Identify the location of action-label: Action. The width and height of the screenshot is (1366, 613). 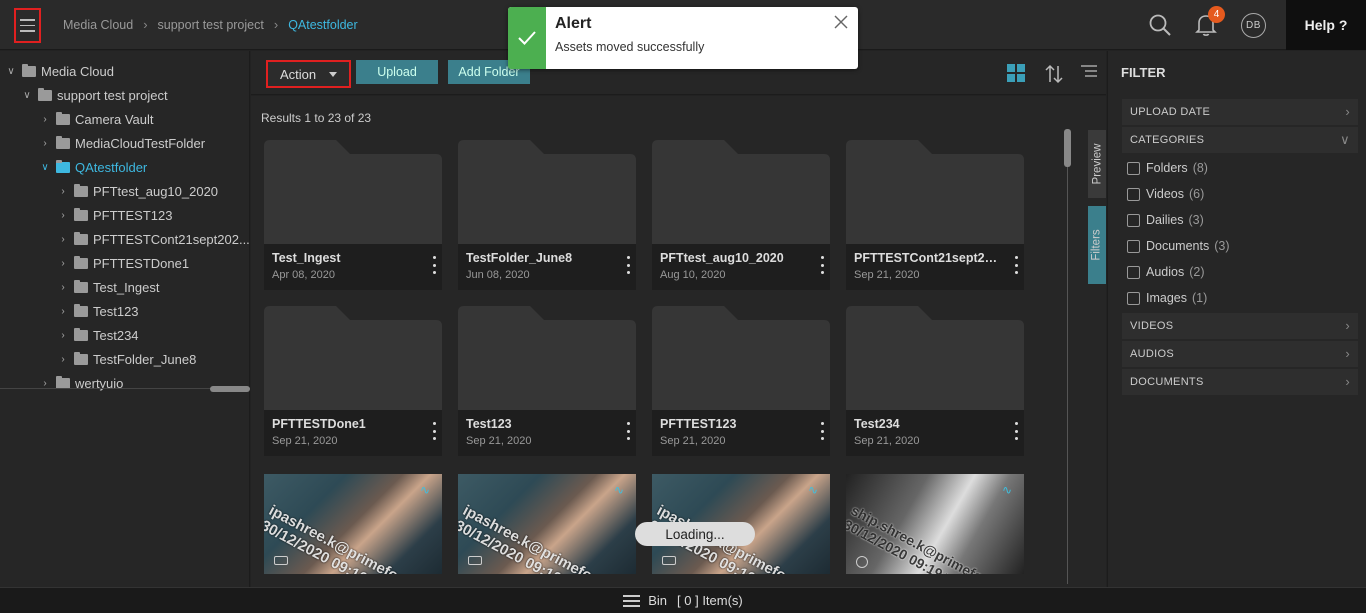
(298, 74).